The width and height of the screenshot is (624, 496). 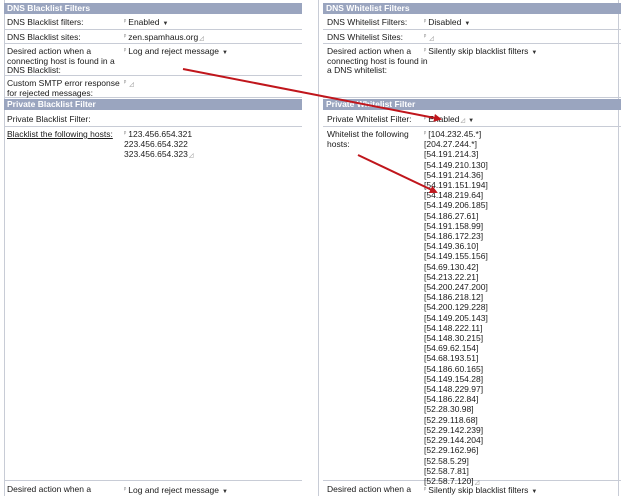 I want to click on dns-blacklist-sites-label: DNS Blacklist sites:, so click(x=44, y=37).